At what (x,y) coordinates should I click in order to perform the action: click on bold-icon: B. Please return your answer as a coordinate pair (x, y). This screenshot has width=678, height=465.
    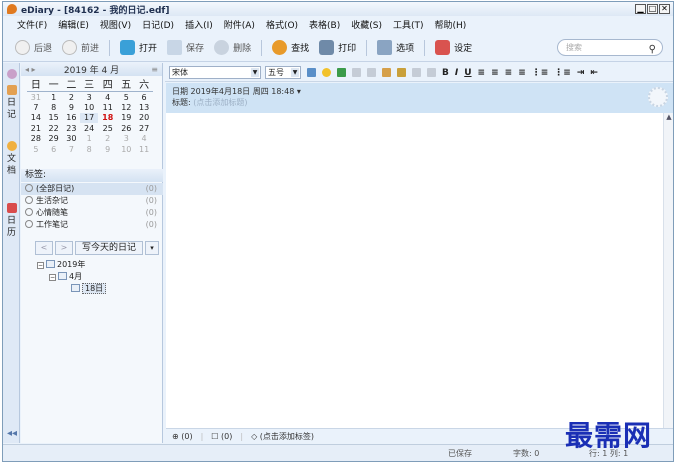
    Looking at the image, I should click on (445, 73).